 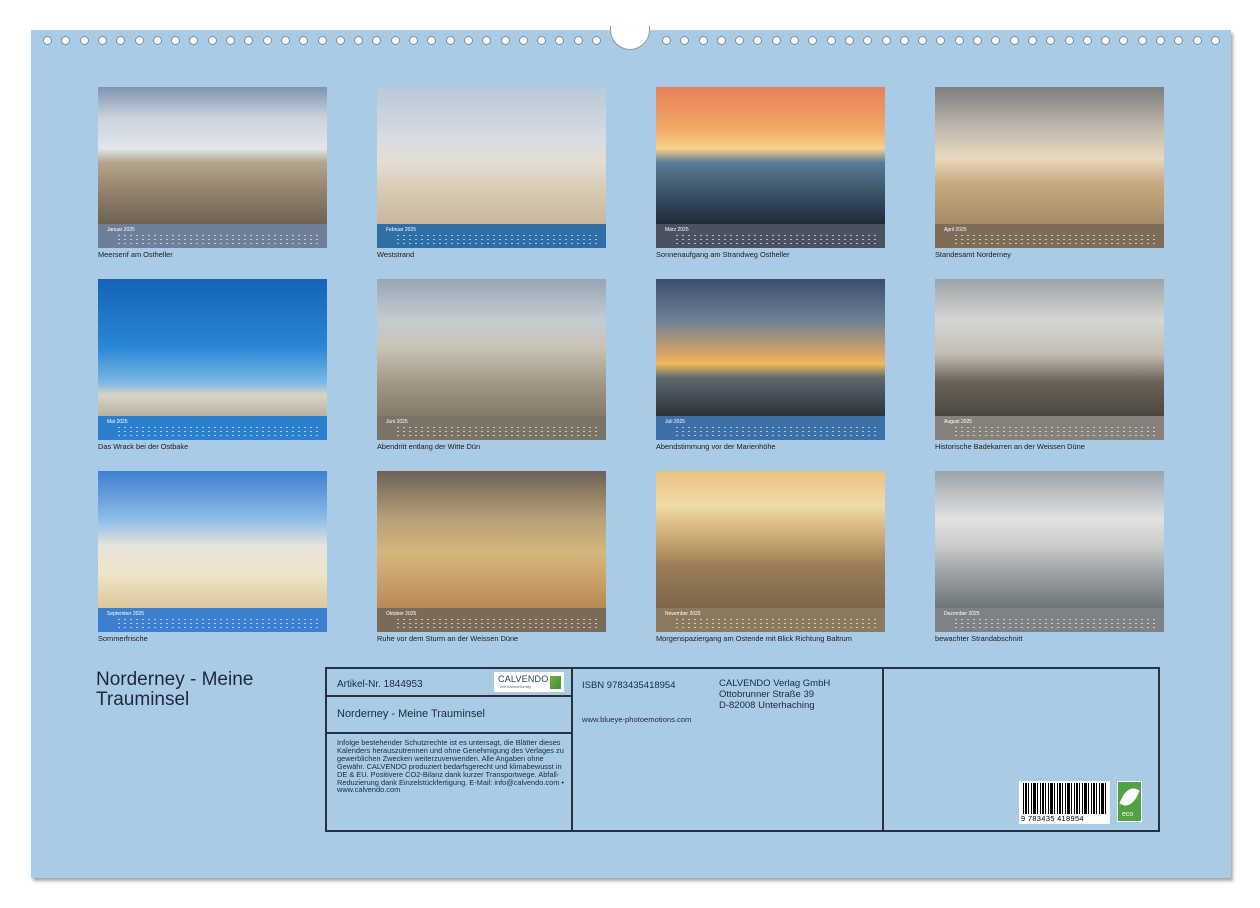 What do you see at coordinates (401, 614) in the screenshot?
I see `calendar-month-label: Oktober 2025` at bounding box center [401, 614].